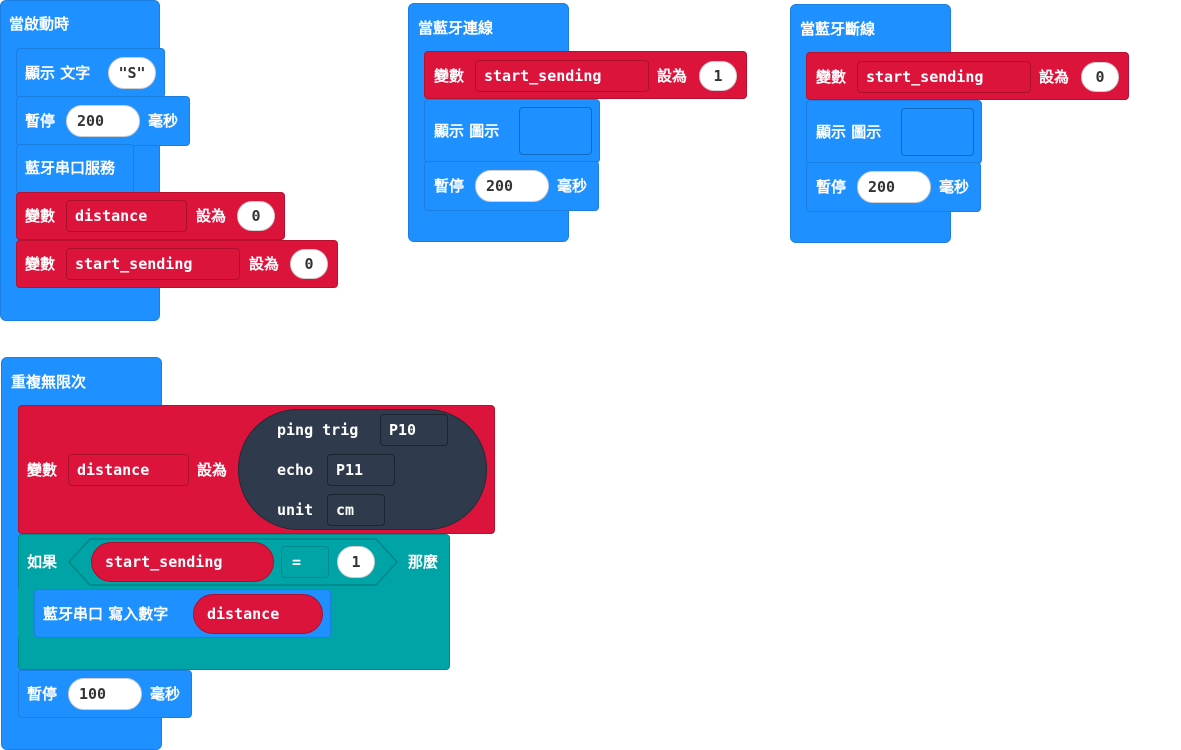 Image resolution: width=1181 pixels, height=750 pixels. I want to click on var-distance-reporter: distance, so click(258, 614).